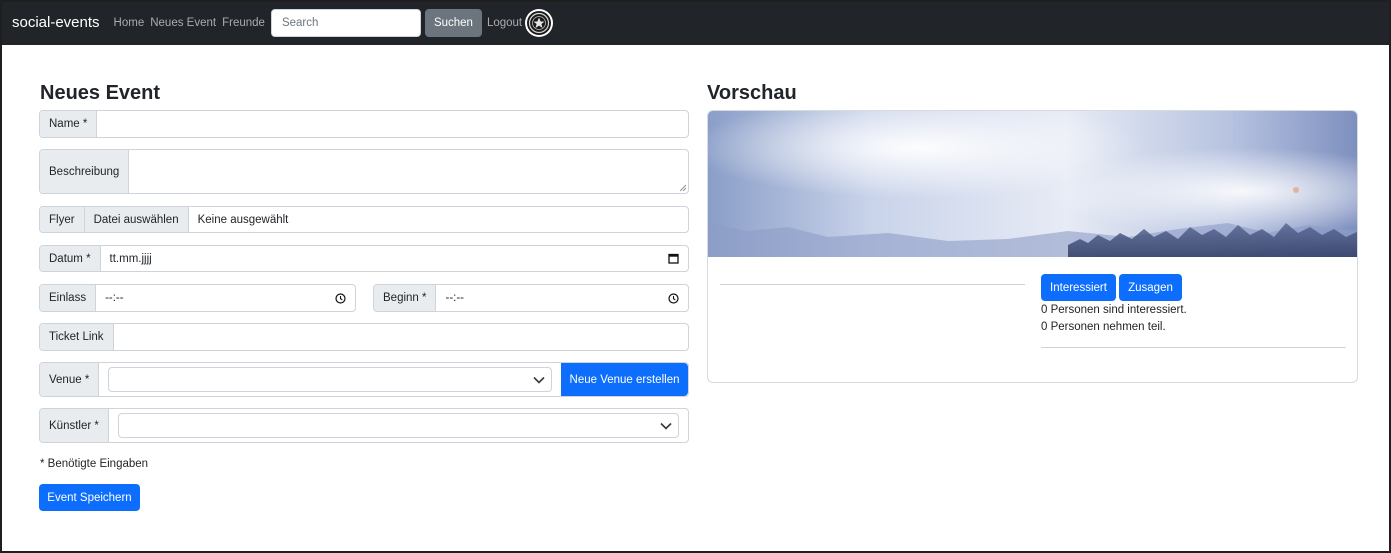 This screenshot has width=1391, height=553. I want to click on preview-title: Vorschau, so click(752, 93).